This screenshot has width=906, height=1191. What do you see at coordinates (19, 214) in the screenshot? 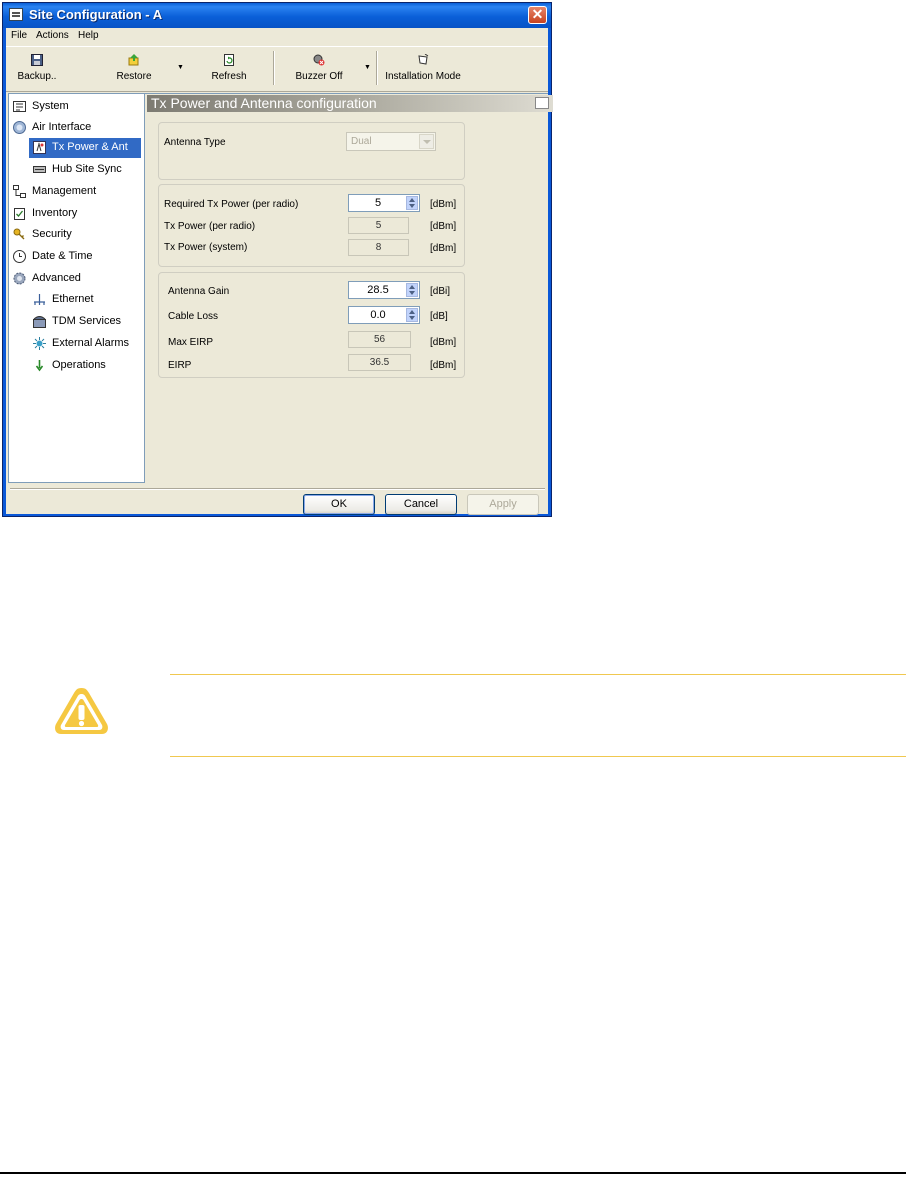
I see `clipboard-icon` at bounding box center [19, 214].